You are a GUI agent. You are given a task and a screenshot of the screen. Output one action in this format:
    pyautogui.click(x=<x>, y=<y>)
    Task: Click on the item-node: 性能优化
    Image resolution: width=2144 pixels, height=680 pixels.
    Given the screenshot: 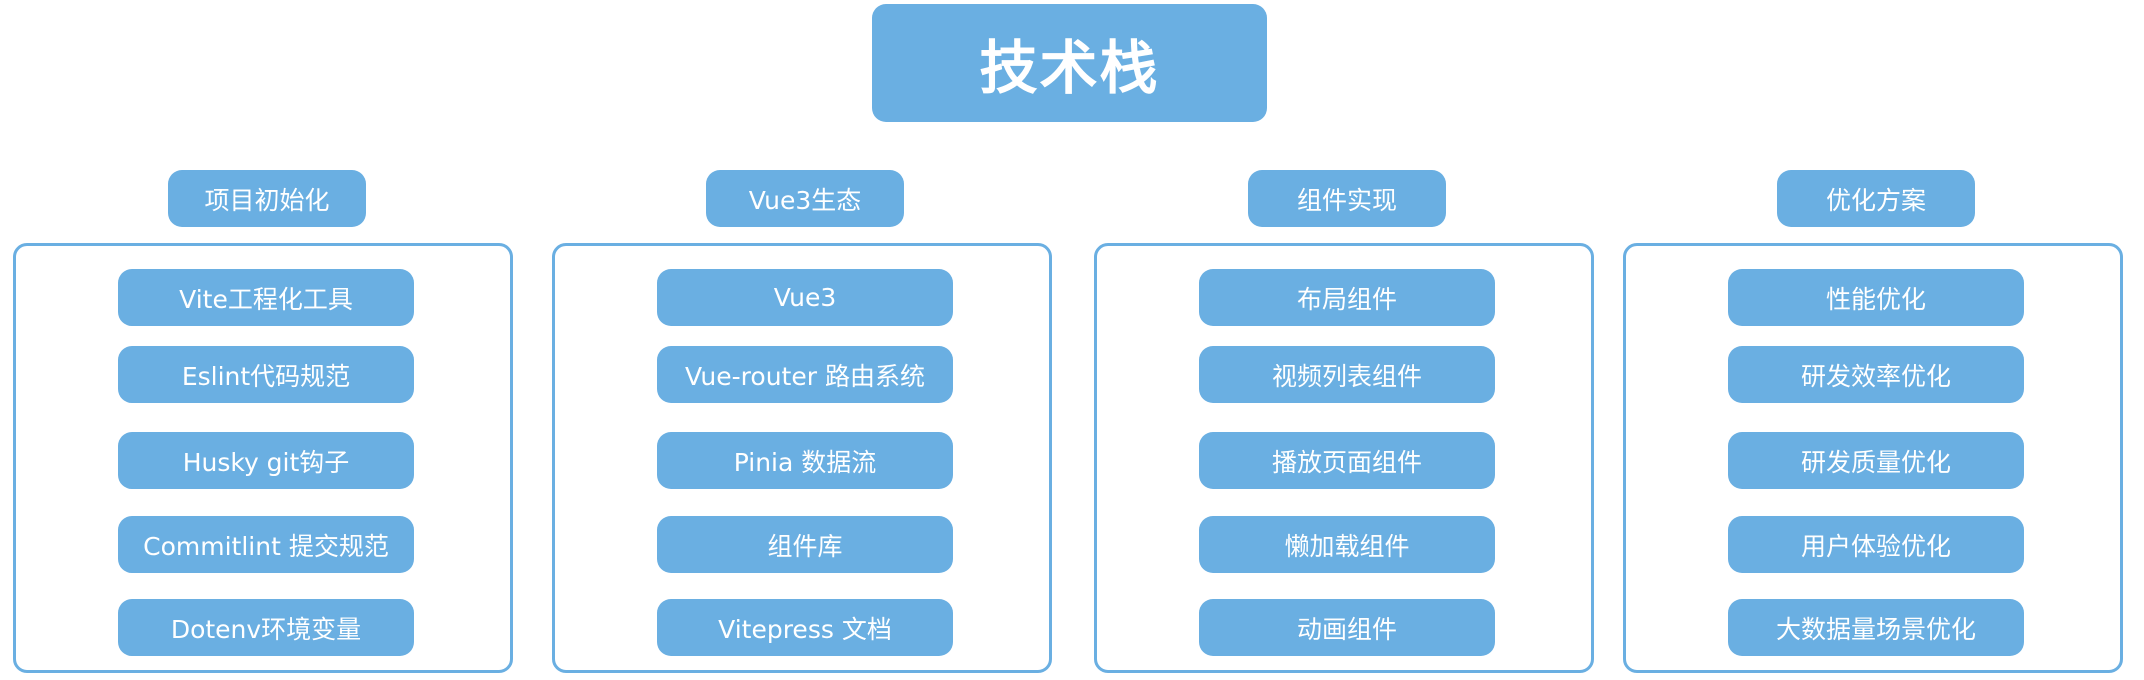 What is the action you would take?
    pyautogui.click(x=1876, y=297)
    